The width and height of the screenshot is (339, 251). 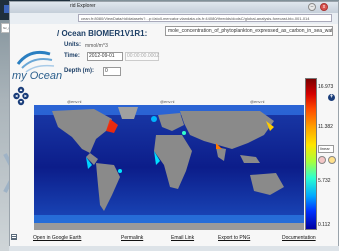 What do you see at coordinates (57, 238) in the screenshot?
I see `open-in-google-earth-link: Open in Google Earth` at bounding box center [57, 238].